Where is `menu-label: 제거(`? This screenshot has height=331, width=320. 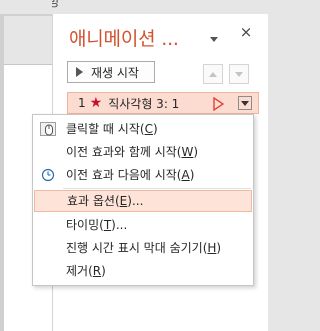 menu-label: 제거( is located at coordinates (79, 271).